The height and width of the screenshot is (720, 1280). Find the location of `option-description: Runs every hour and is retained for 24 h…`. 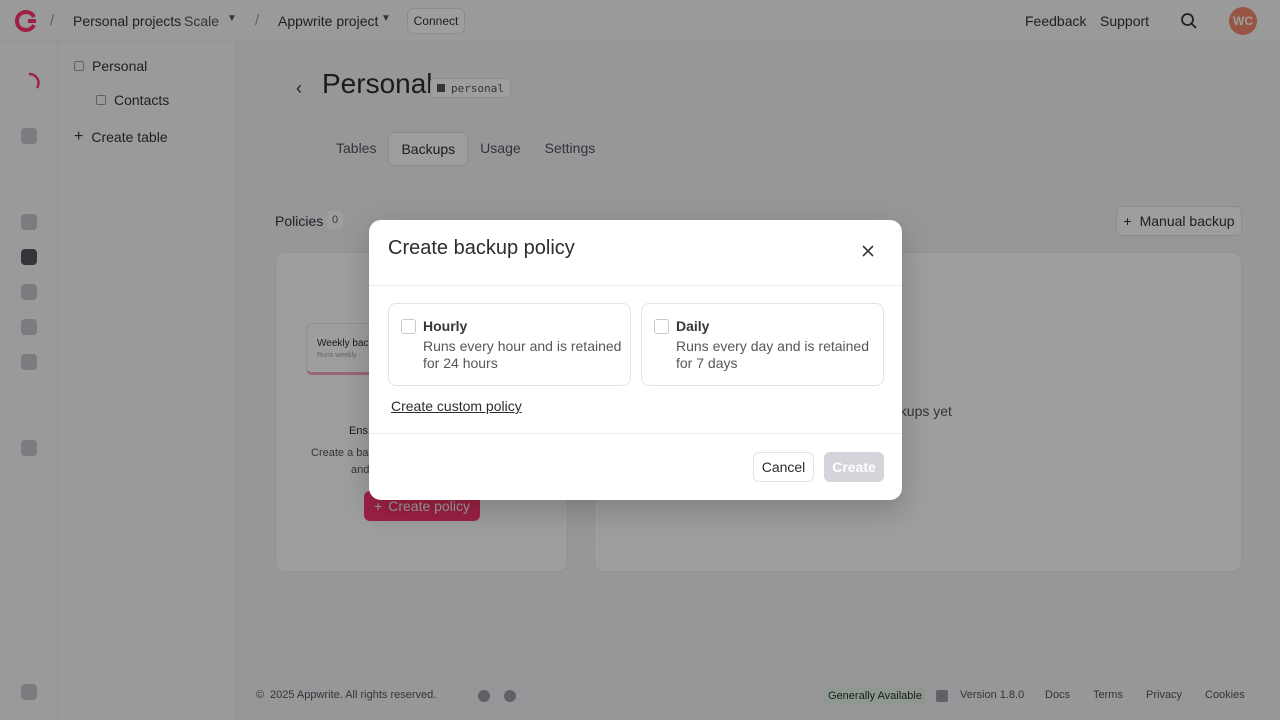

option-description: Runs every hour and is retained for 24 h… is located at coordinates (522, 354).